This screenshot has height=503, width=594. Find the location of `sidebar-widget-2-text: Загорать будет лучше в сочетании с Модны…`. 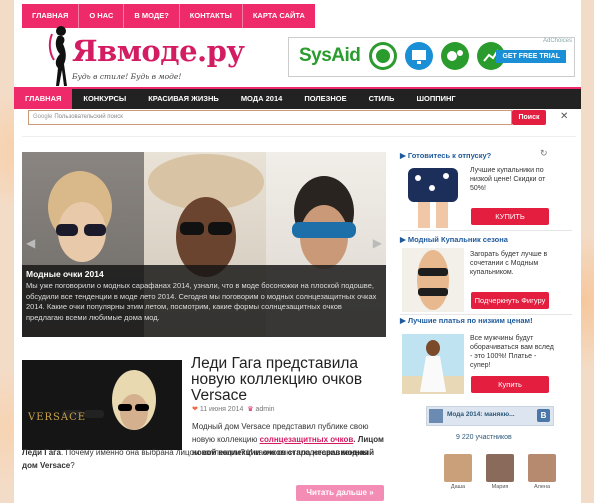

sidebar-widget-2-text: Загорать будет лучше в сочетании с Модны… is located at coordinates (509, 263).